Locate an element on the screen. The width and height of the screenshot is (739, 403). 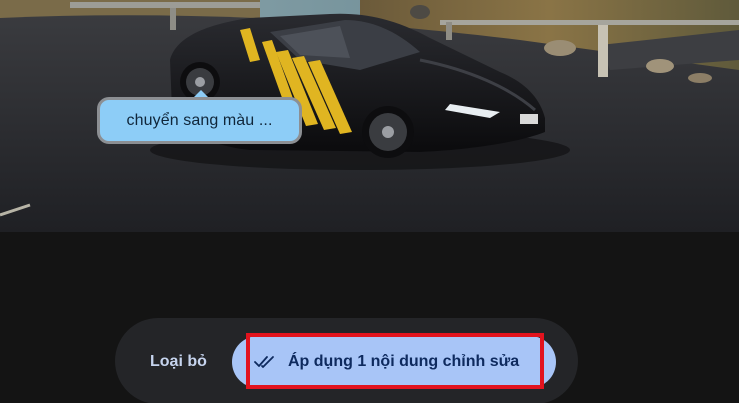
apply-edit-button: Áp dụng 1 nội dung chỉnh sửa is located at coordinates (394, 362).